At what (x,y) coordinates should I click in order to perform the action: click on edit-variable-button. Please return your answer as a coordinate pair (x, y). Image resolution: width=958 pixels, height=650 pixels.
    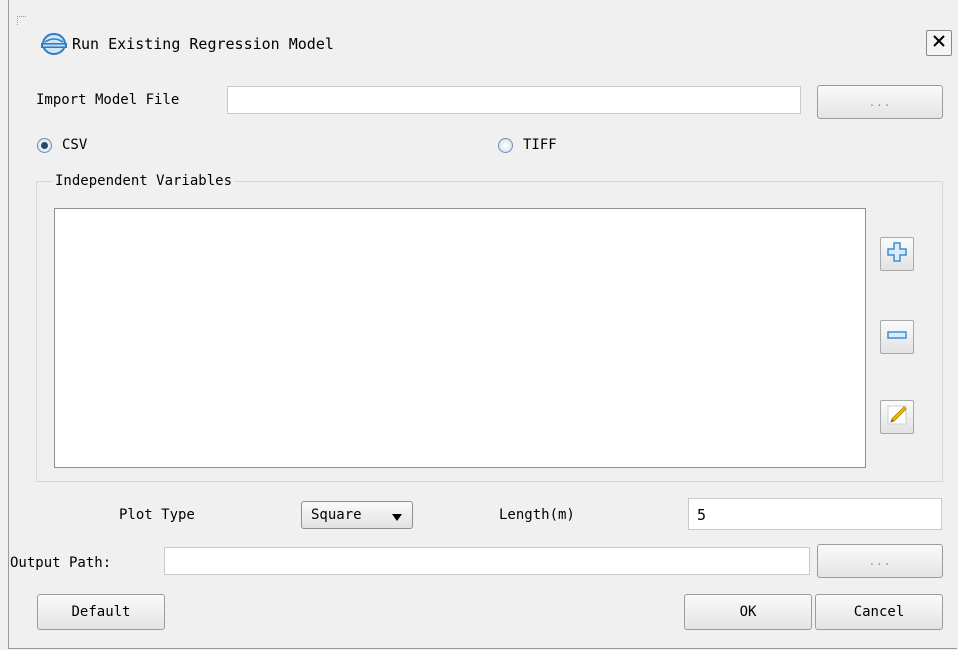
    Looking at the image, I should click on (897, 417).